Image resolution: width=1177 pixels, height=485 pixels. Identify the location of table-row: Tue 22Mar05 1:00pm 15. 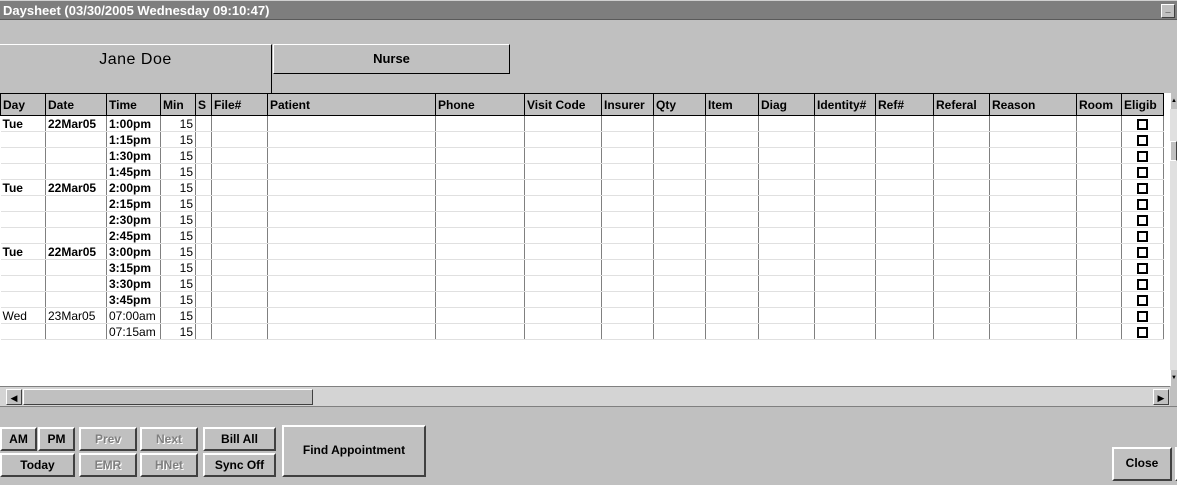
(582, 123).